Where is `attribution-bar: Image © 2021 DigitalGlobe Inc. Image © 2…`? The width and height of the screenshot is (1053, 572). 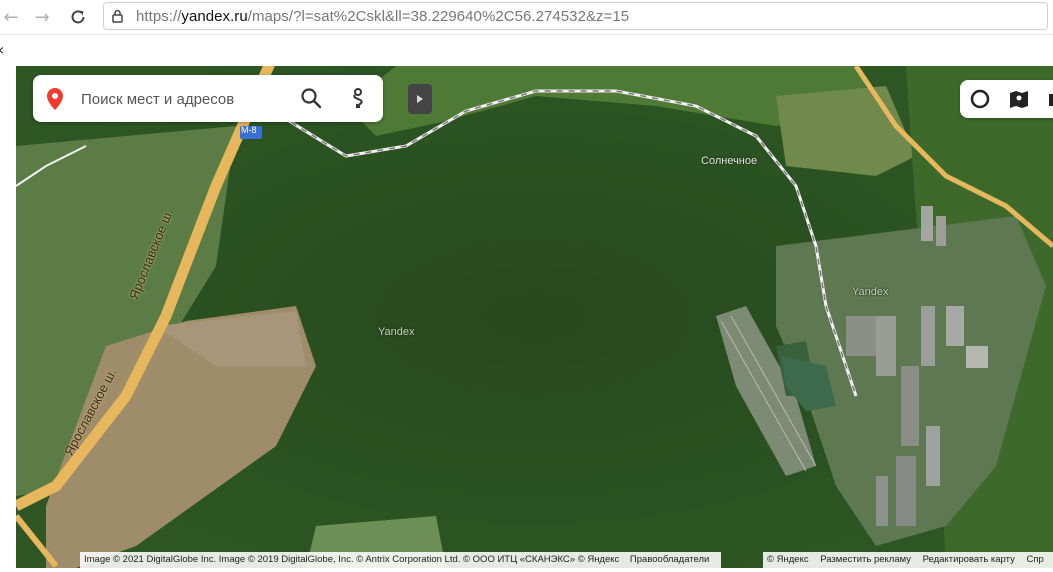
attribution-bar: Image © 2021 DigitalGlobe Inc. Image © 2… is located at coordinates (401, 560).